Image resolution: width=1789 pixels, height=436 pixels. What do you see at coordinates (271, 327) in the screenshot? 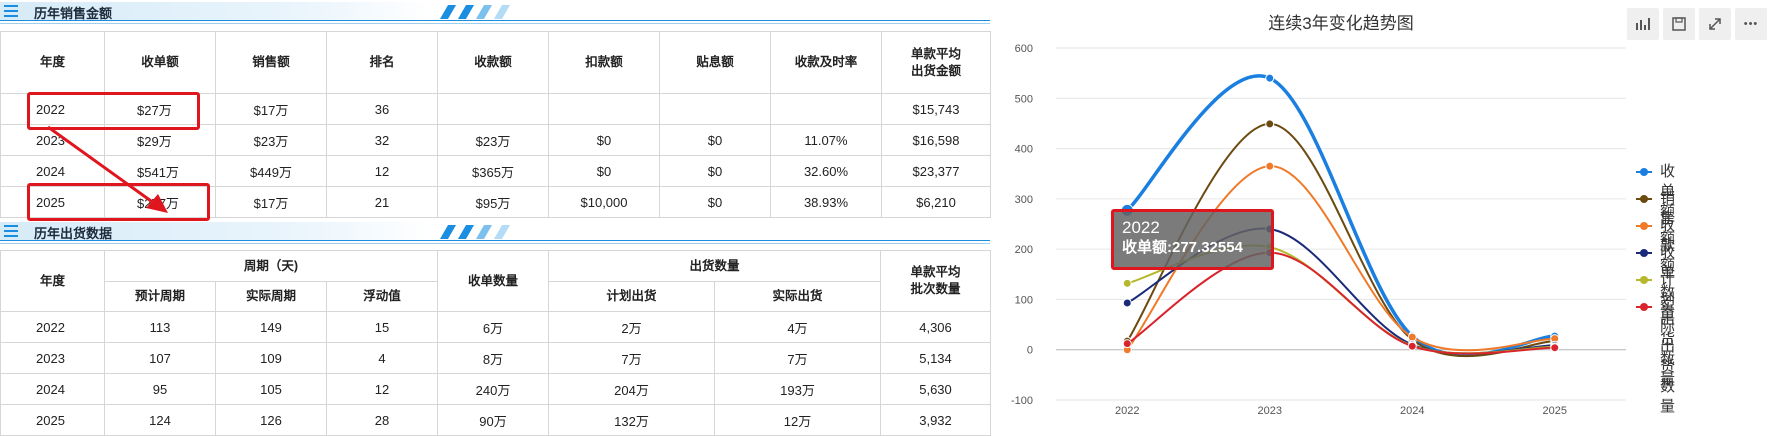
I see `shipping-cell: 149` at bounding box center [271, 327].